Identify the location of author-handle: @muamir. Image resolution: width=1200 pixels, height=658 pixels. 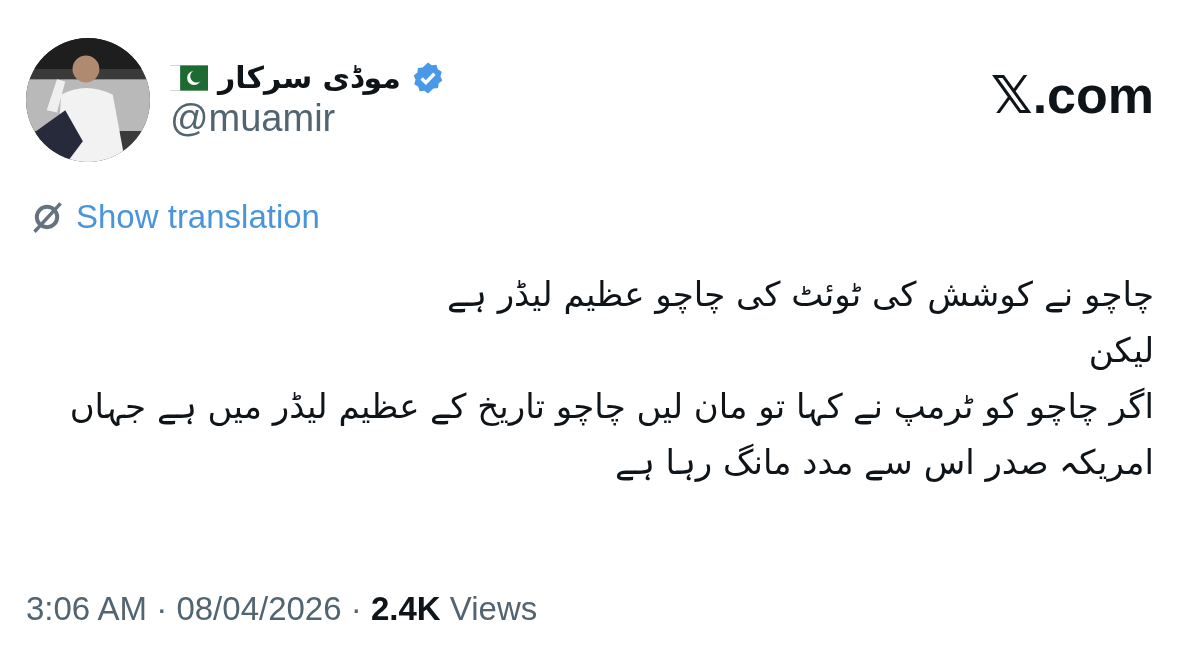
(307, 118).